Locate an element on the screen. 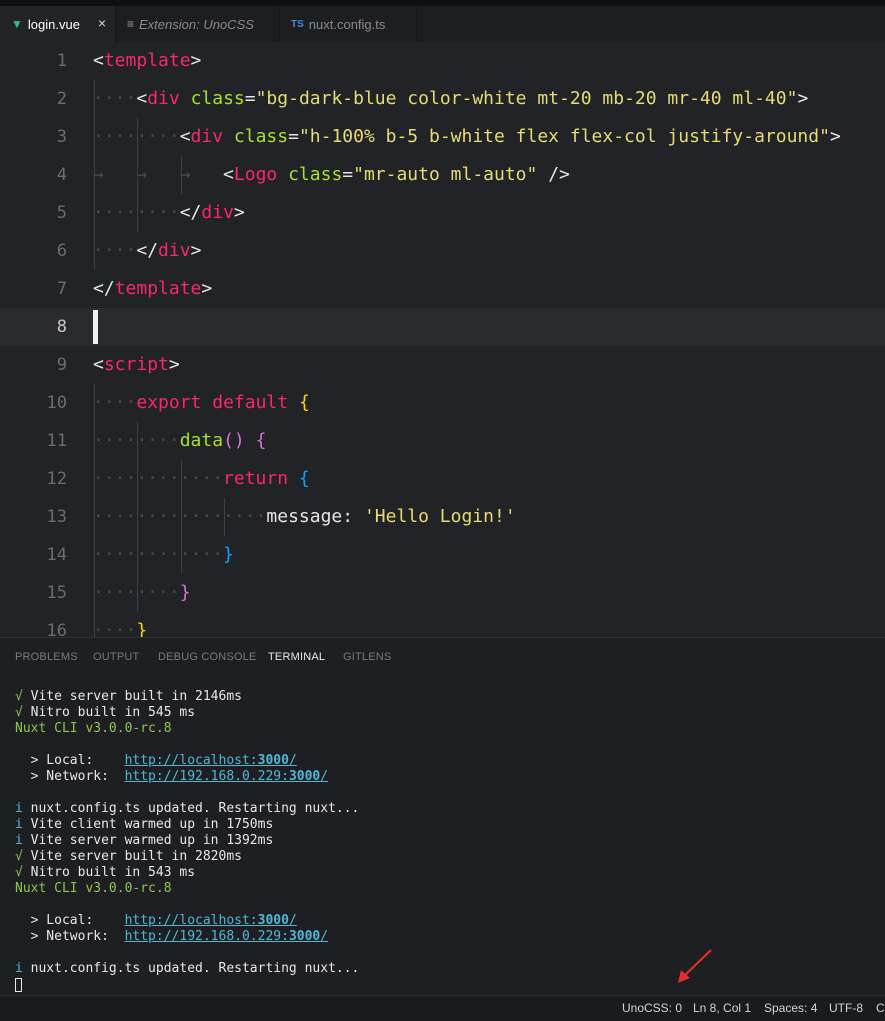 This screenshot has width=885, height=1021. code-line: 10 ···· export default { is located at coordinates (442, 403).